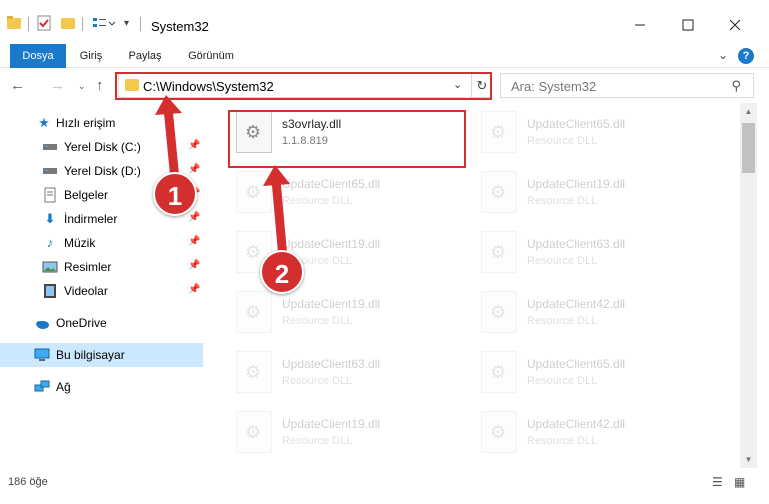 The width and height of the screenshot is (769, 504). I want to click on recent-locations-icon: ⌄, so click(82, 86).